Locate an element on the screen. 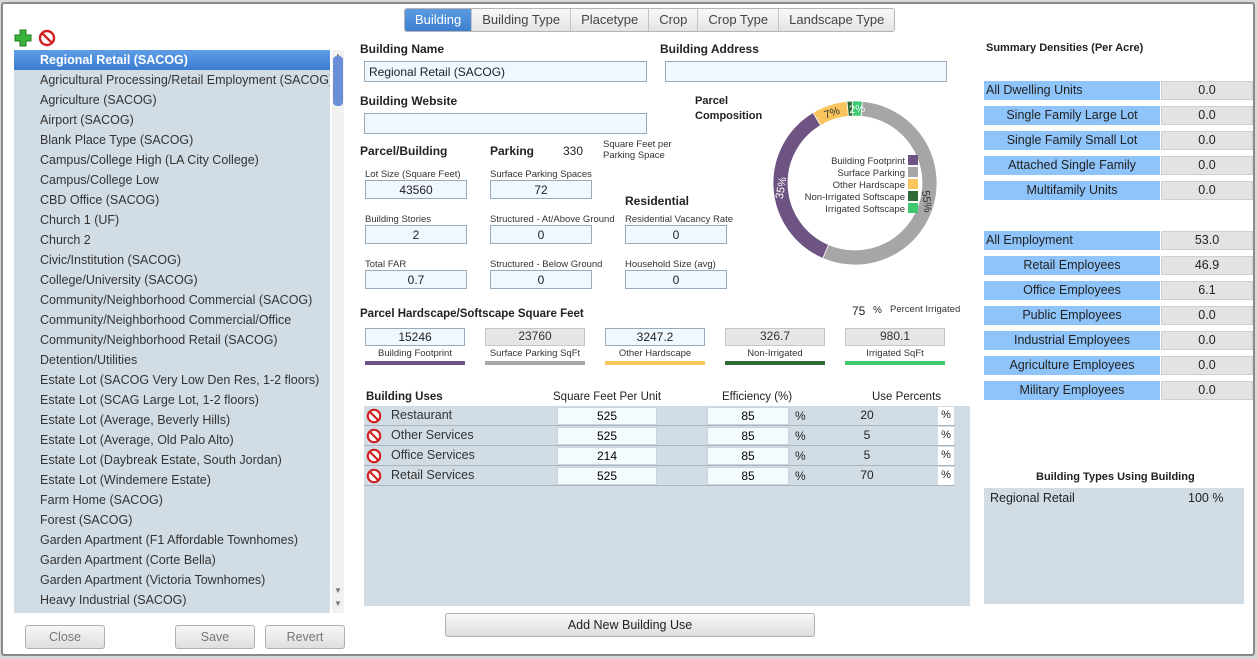 Image resolution: width=1257 pixels, height=659 pixels. list-item: Farm Home (SACOG) is located at coordinates (172, 500).